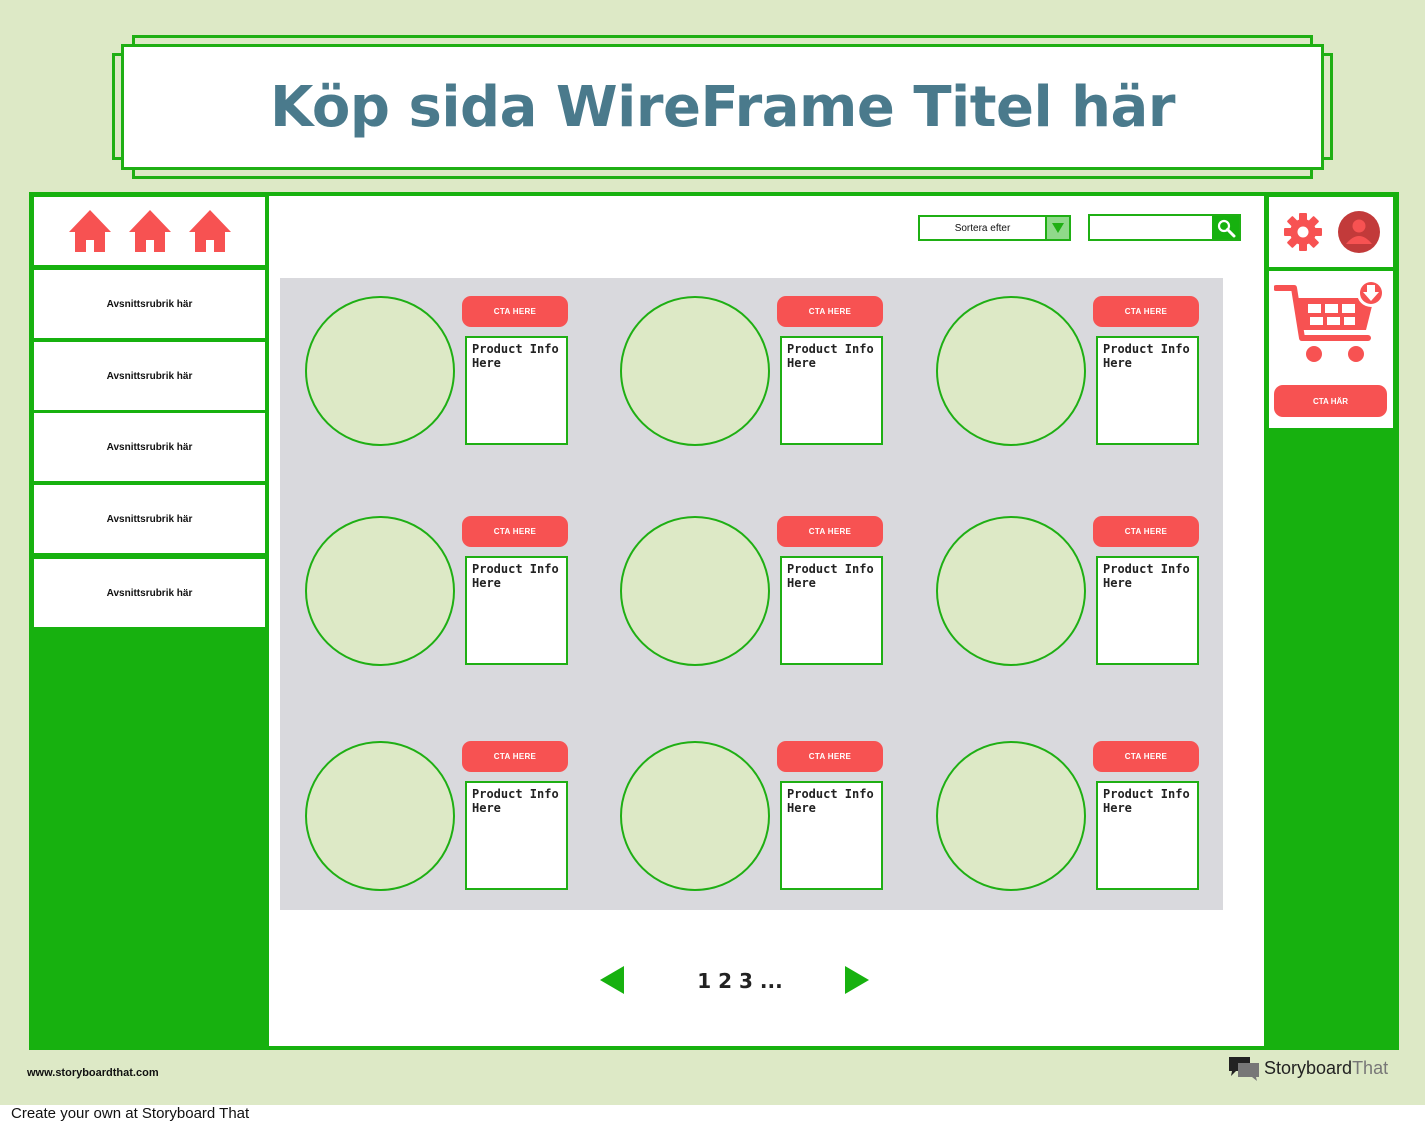  What do you see at coordinates (612, 980) in the screenshot?
I see `arrow-left-icon` at bounding box center [612, 980].